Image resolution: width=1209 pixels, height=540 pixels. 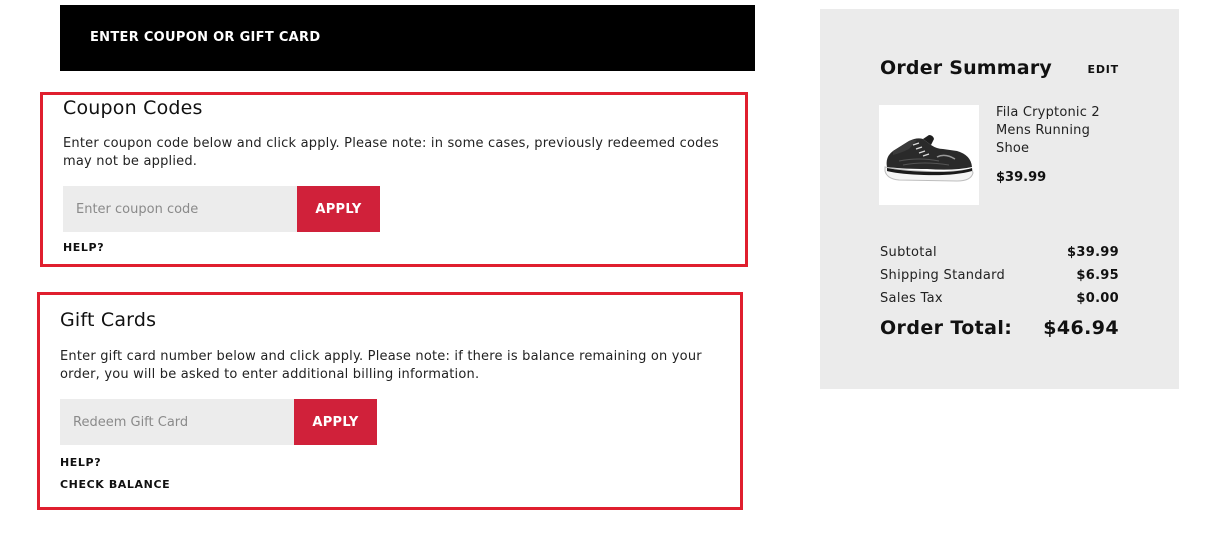 What do you see at coordinates (1097, 275) in the screenshot?
I see `shipping-value: $6.95` at bounding box center [1097, 275].